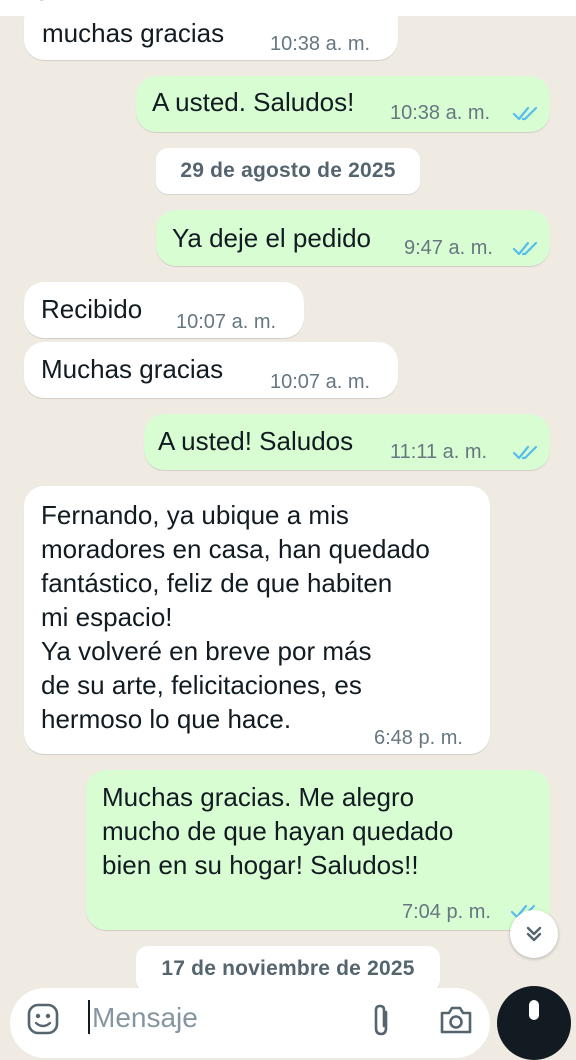 This screenshot has width=576, height=1060. Describe the element at coordinates (133, 33) in the screenshot. I see `message-text: muchas gracias` at that location.